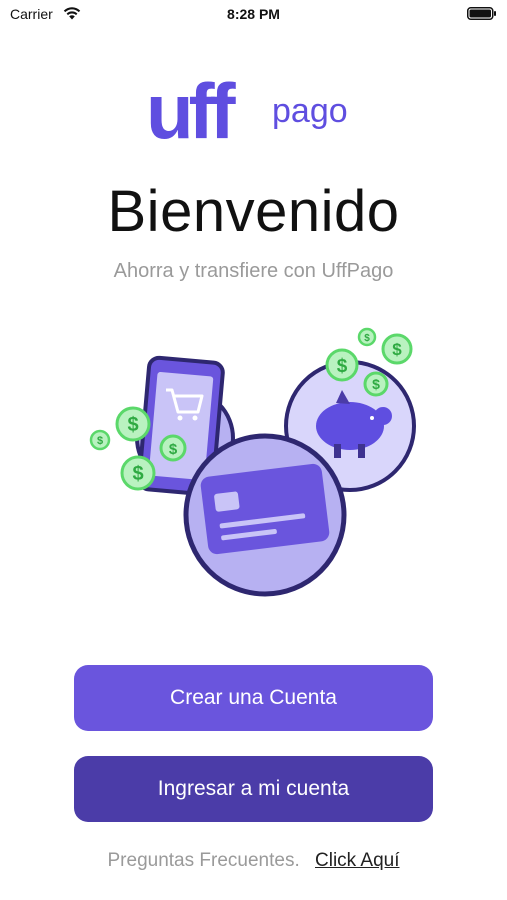  Describe the element at coordinates (253, 271) in the screenshot. I see `welcome-subtitle: Ahorra y transfiere con UffPago` at that location.